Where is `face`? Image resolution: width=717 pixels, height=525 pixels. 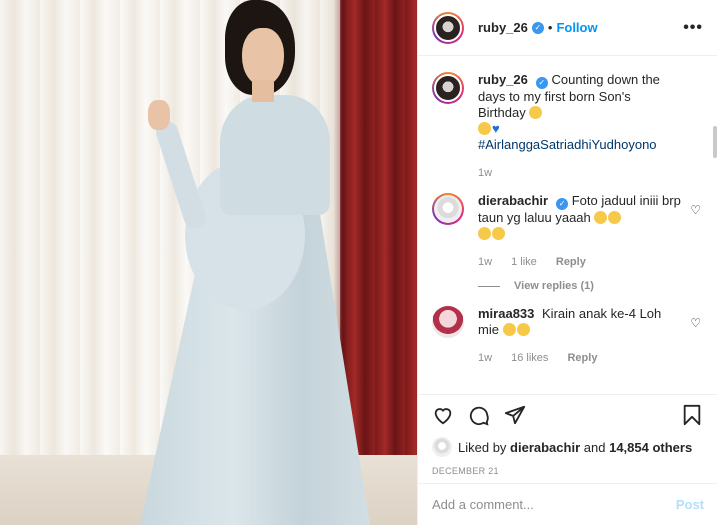
face is located at coordinates (263, 57).